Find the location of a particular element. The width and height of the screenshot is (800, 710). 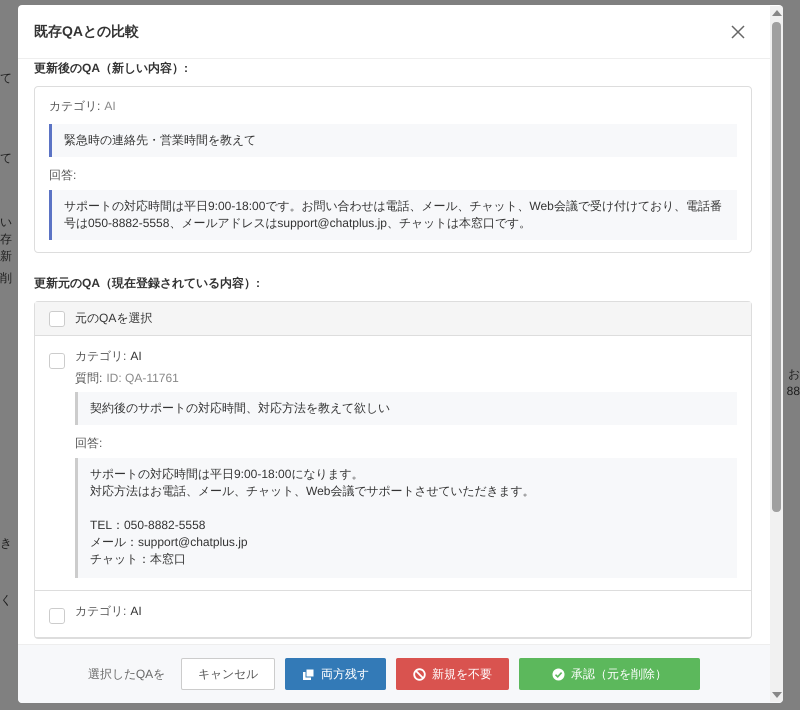

question-text: 緊急時の連絡先・営業時間を教えて is located at coordinates (393, 140).